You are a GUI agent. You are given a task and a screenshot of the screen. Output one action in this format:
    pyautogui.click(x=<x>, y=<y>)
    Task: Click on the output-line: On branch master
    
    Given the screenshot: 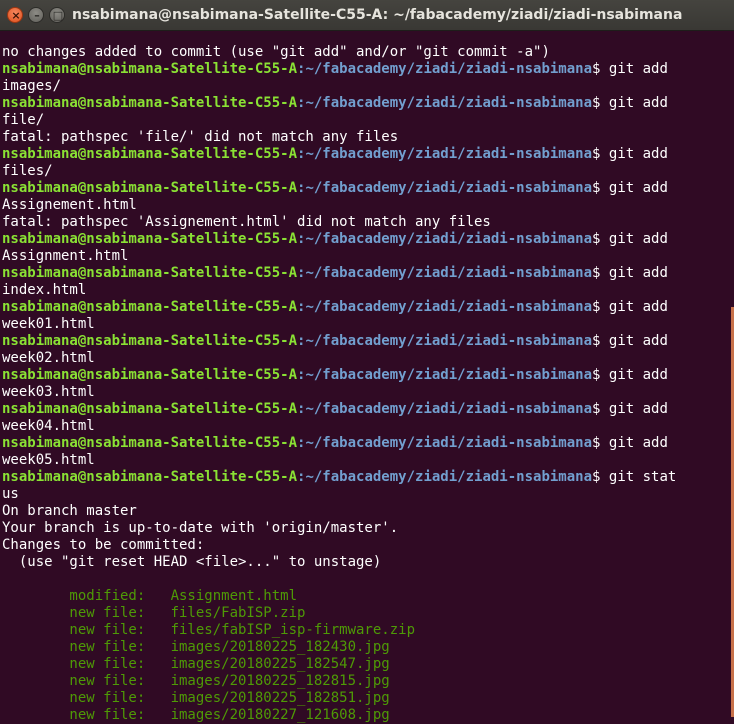 What is the action you would take?
    pyautogui.click(x=69, y=511)
    